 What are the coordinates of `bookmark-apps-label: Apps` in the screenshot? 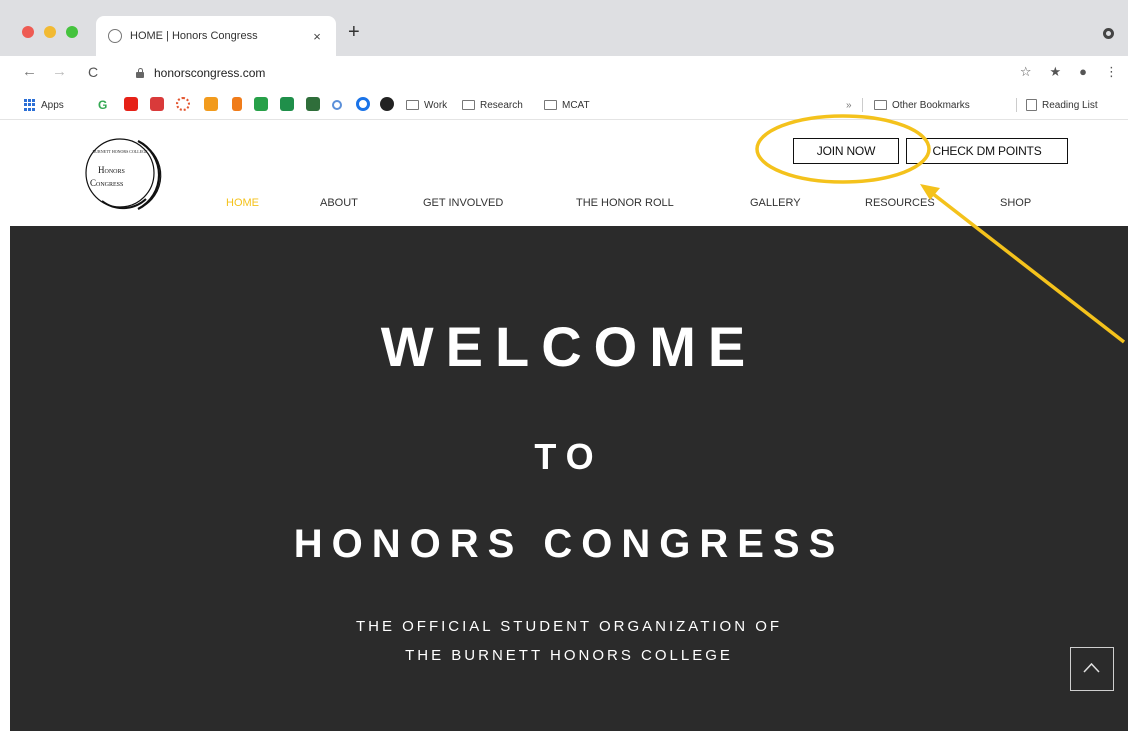 It's located at (52, 105).